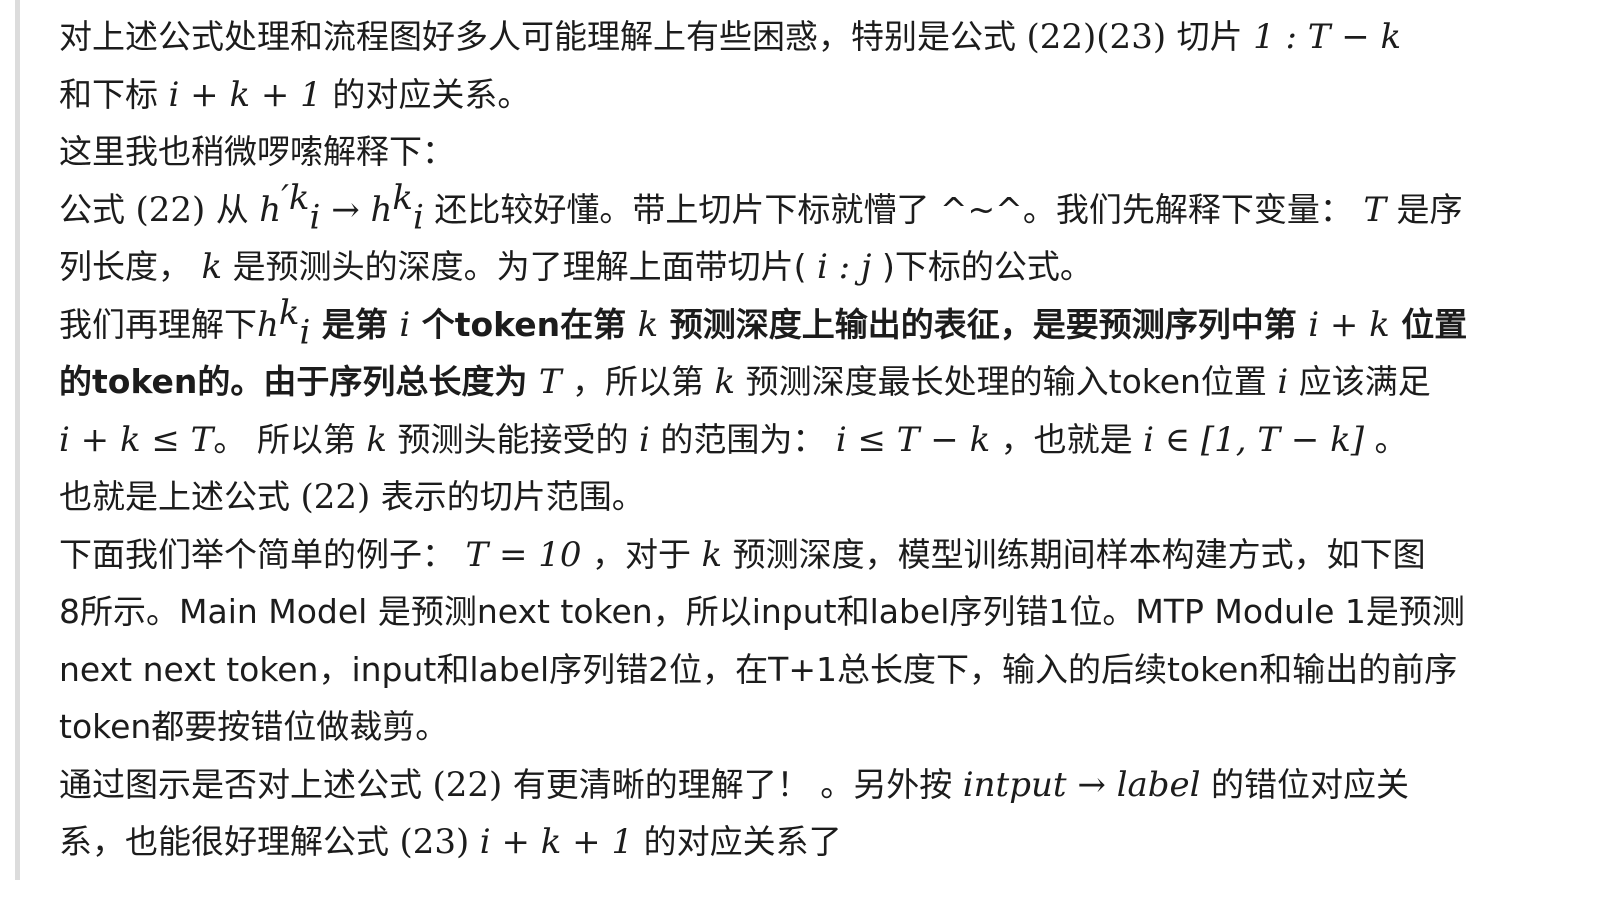 The width and height of the screenshot is (1598, 916). I want to click on text-segment: 和下标, so click(114, 94).